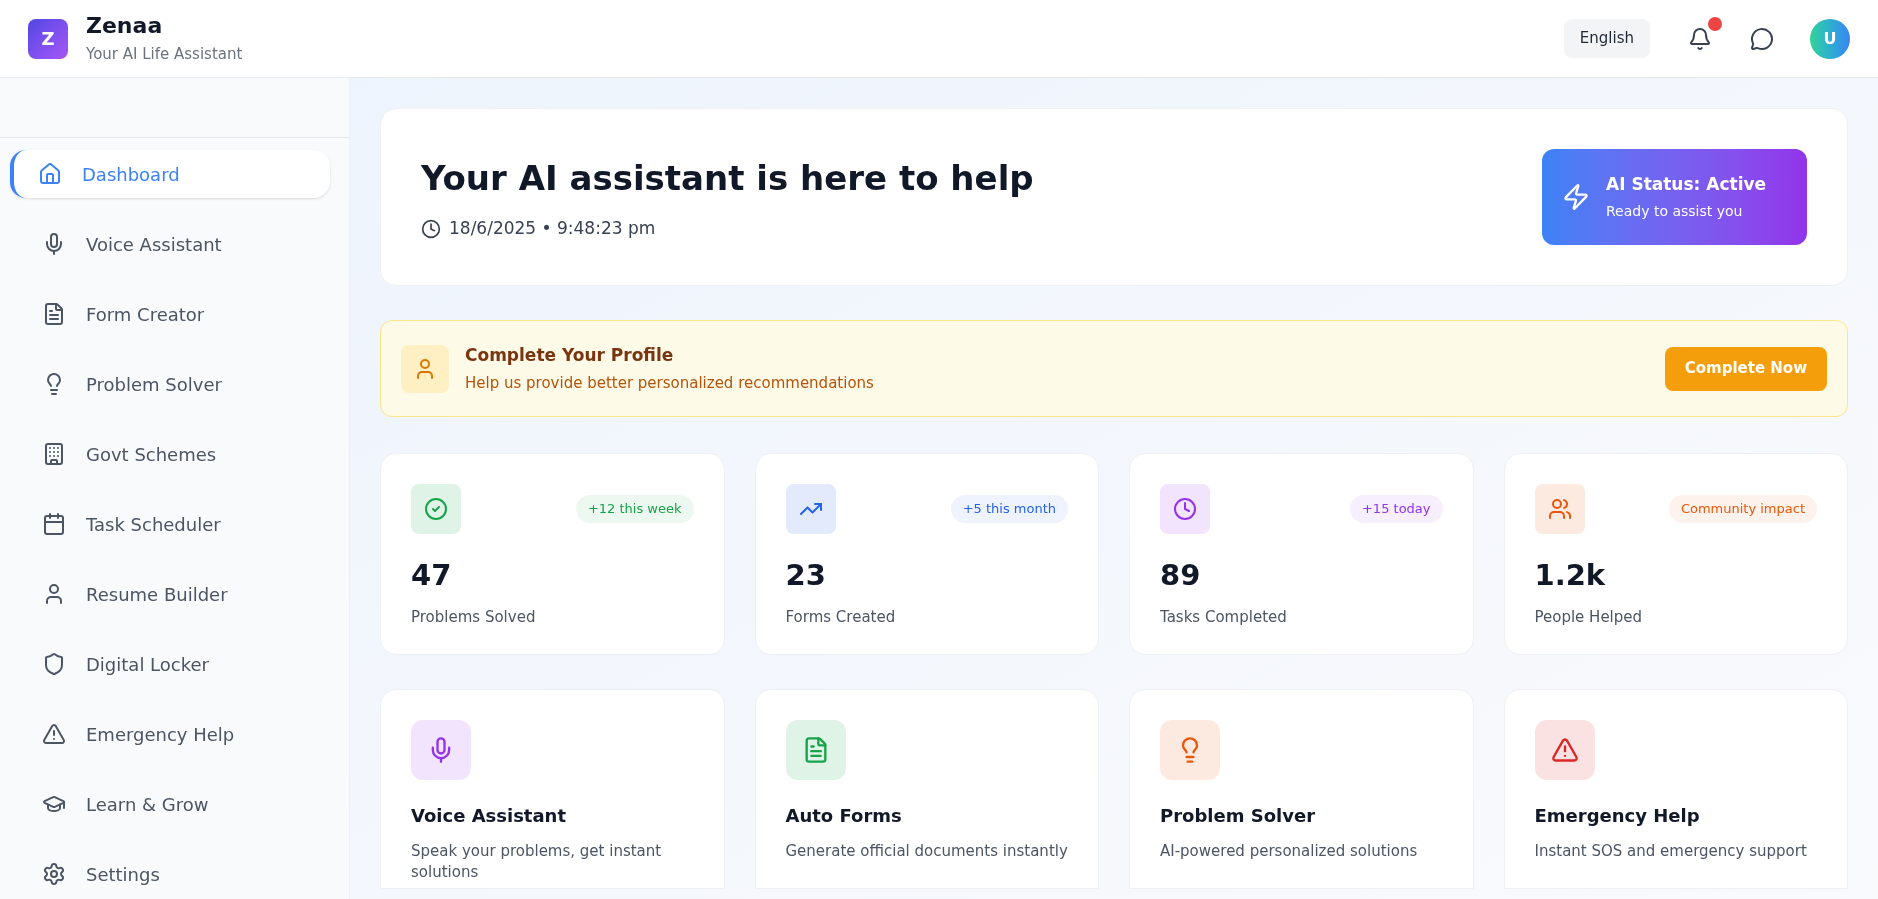 The height and width of the screenshot is (899, 1878). Describe the element at coordinates (537, 862) in the screenshot. I see `feature-description: Speak your problems, get instant solutions` at that location.